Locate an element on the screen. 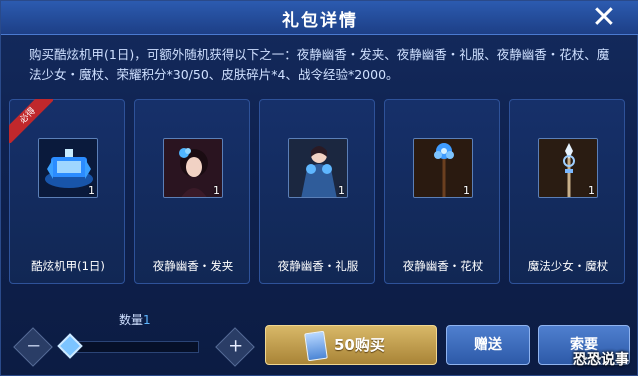 Image resolution: width=638 pixels, height=376 pixels. quantity-slider is located at coordinates (131, 347).